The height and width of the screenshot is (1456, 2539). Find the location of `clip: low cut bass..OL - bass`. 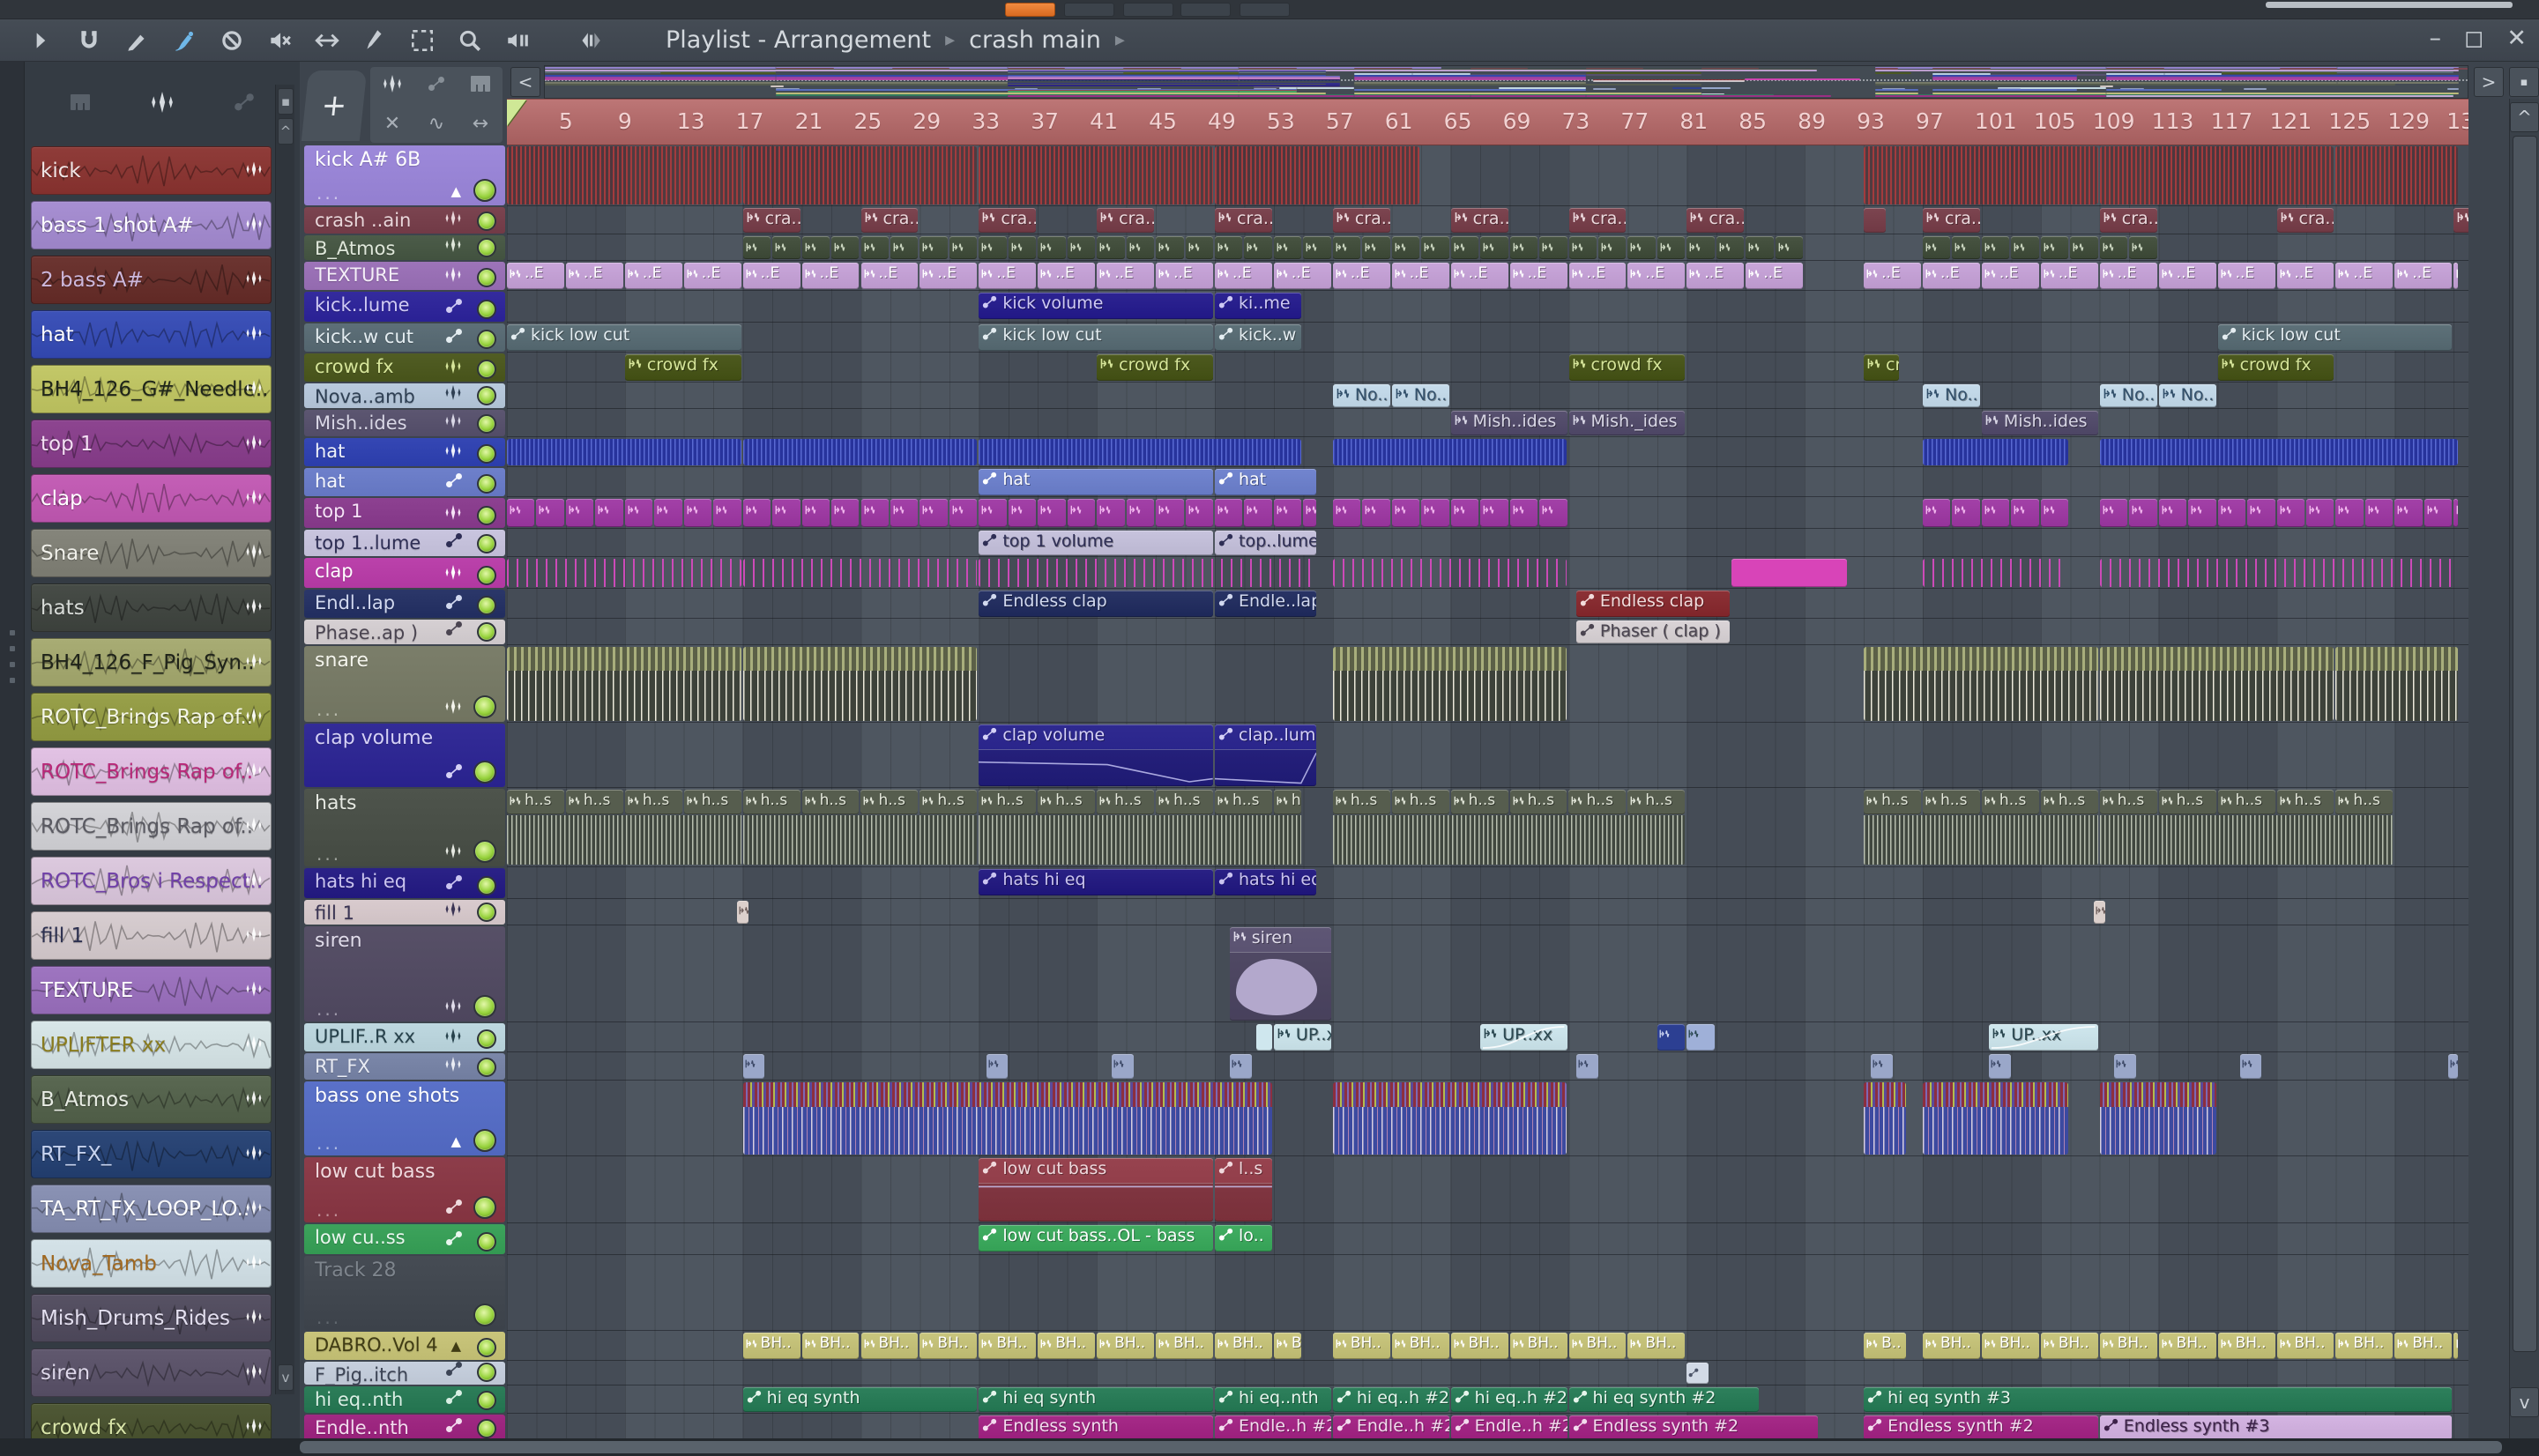

clip: low cut bass..OL - bass is located at coordinates (1096, 1238).